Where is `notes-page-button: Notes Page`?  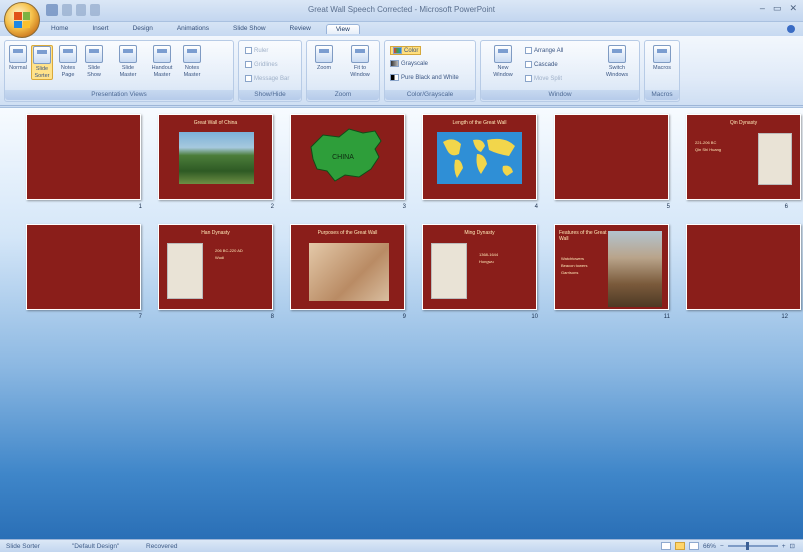 notes-page-button: Notes Page is located at coordinates (68, 61).